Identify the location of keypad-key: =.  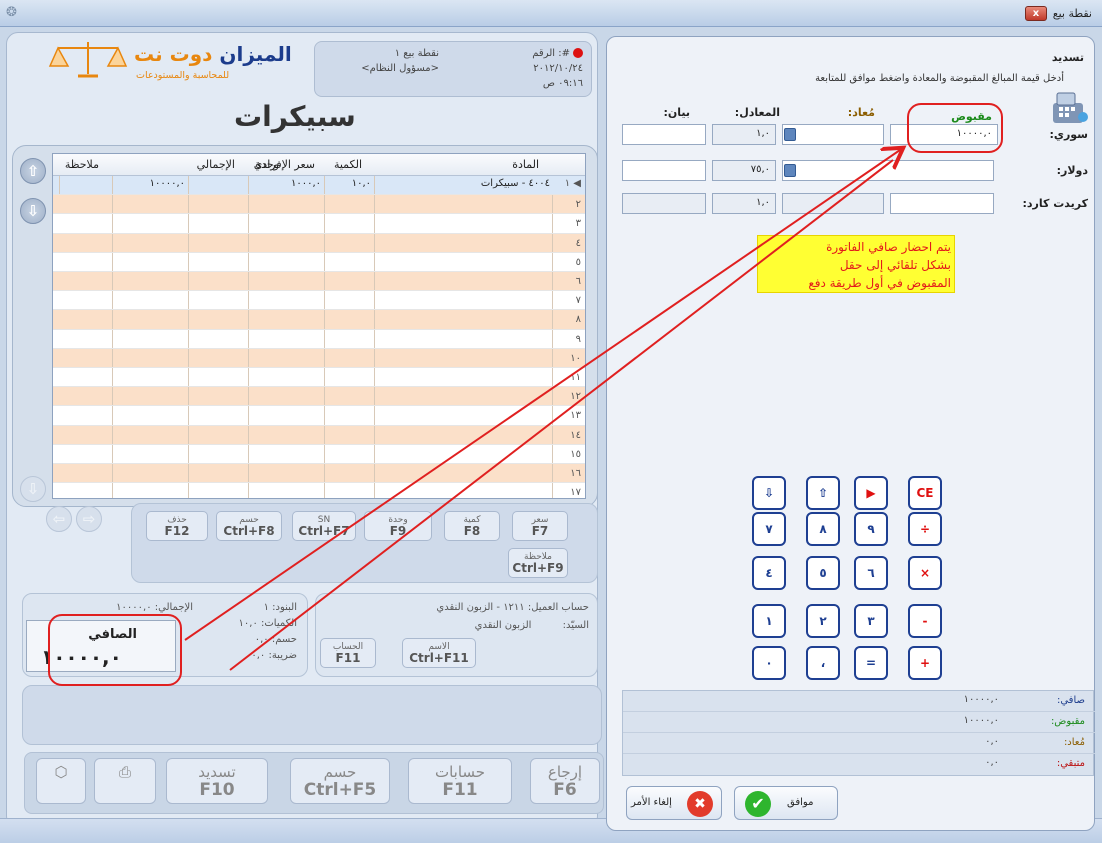
(871, 663).